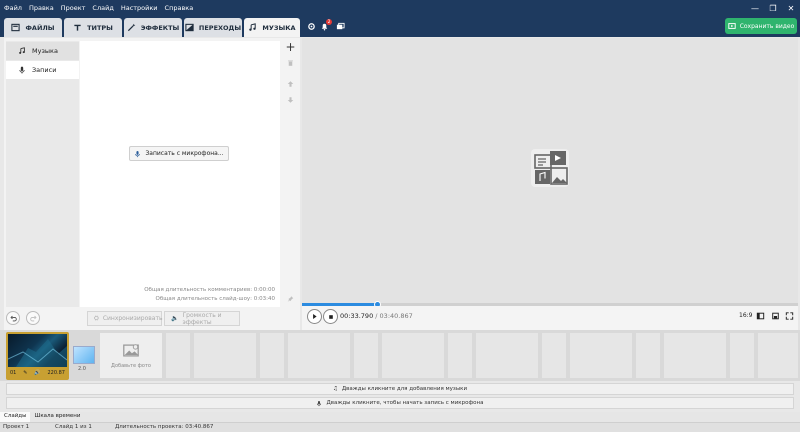  What do you see at coordinates (153, 27) in the screenshot?
I see `tab-effects: ЭФФЕКТЫ` at bounding box center [153, 27].